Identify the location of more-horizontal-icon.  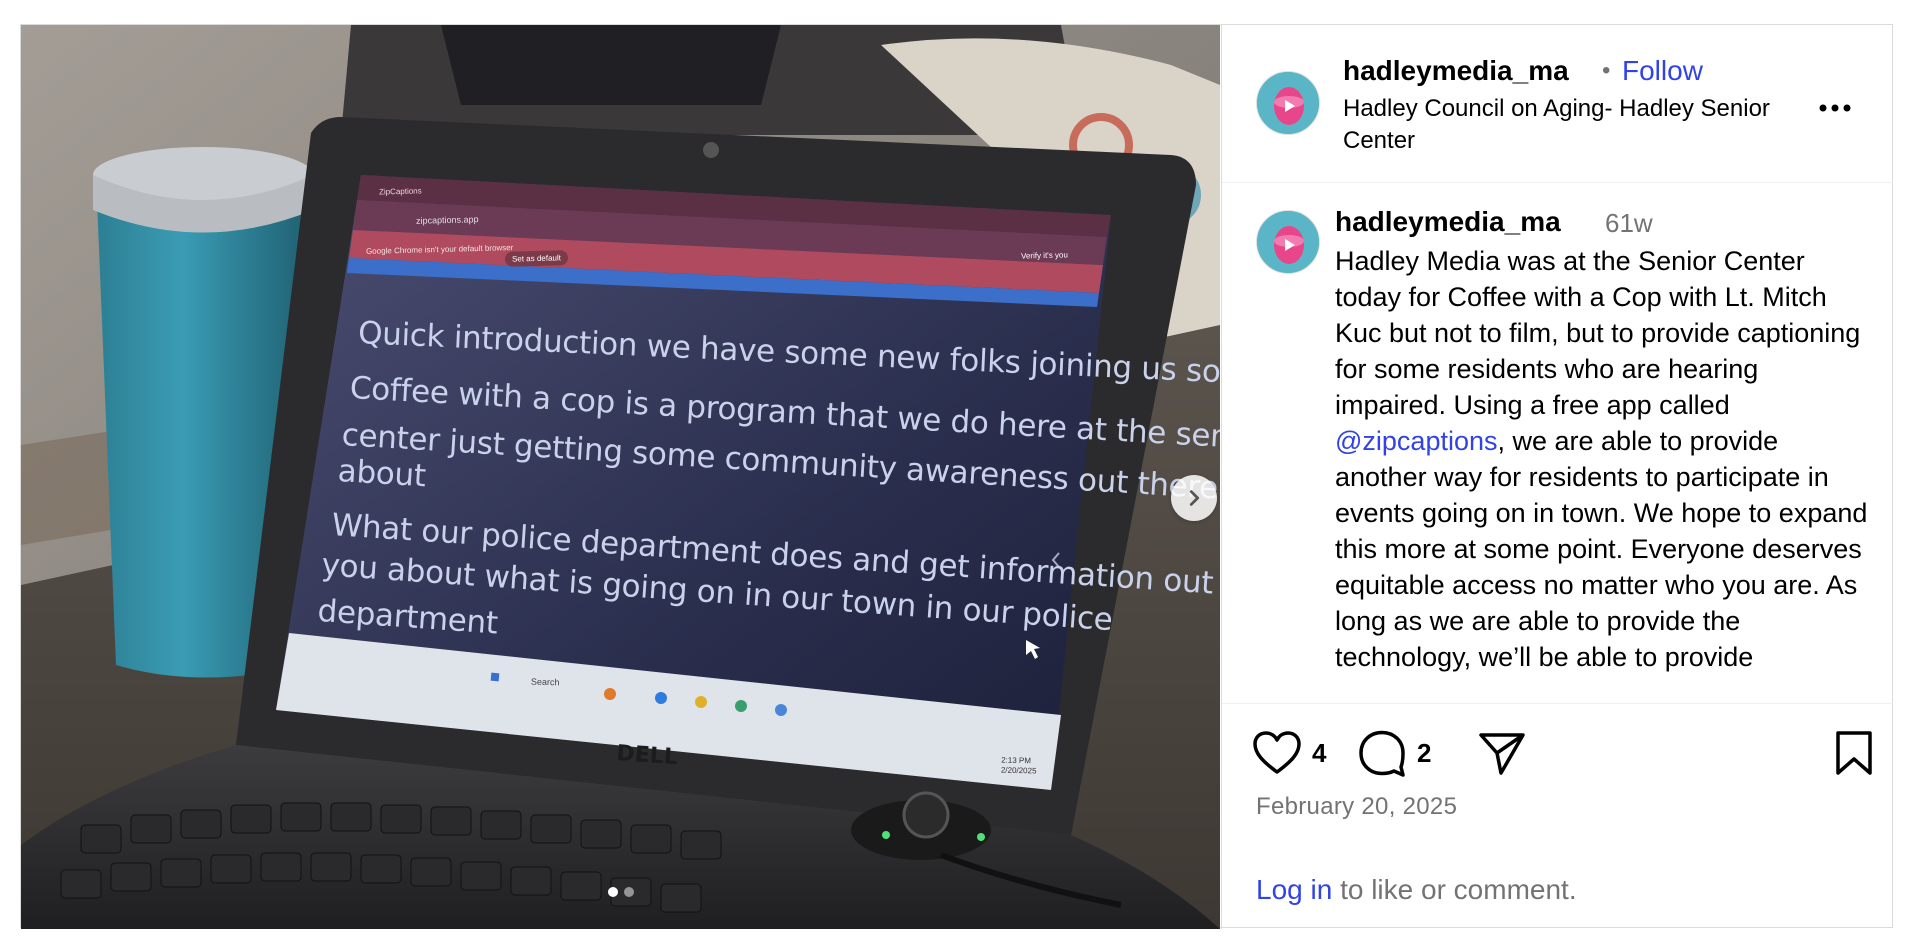
(1835, 108).